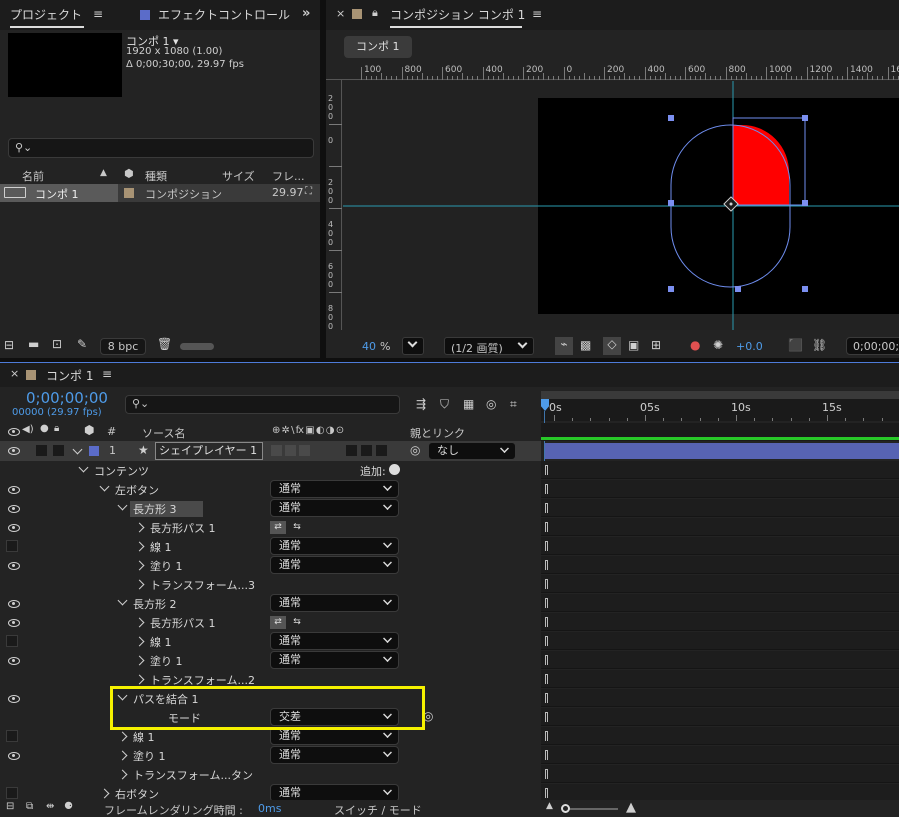 The image size is (899, 817). What do you see at coordinates (749, 346) in the screenshot?
I see `exposure-value: +0.0` at bounding box center [749, 346].